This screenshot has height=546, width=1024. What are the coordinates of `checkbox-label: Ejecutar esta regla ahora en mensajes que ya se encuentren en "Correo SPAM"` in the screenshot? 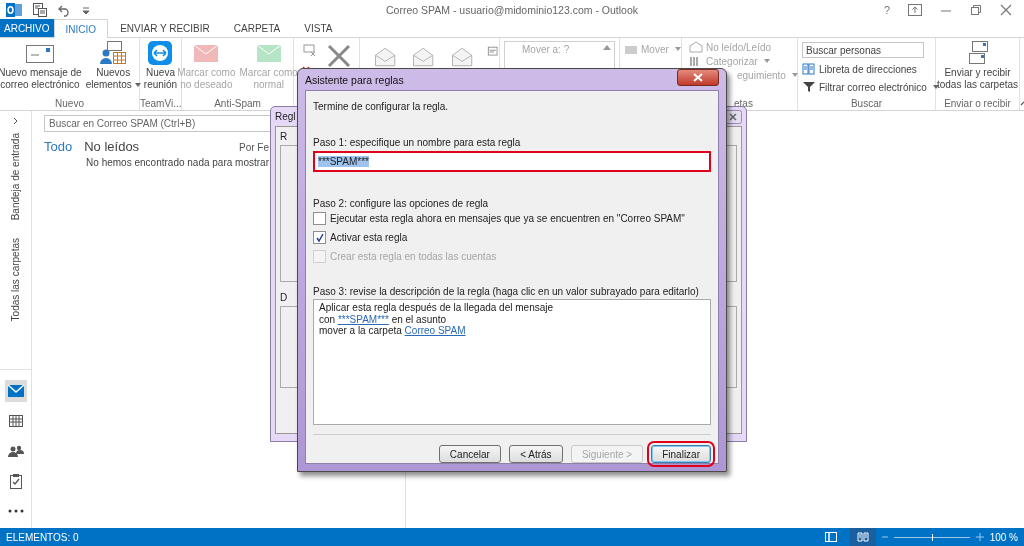 It's located at (507, 218).